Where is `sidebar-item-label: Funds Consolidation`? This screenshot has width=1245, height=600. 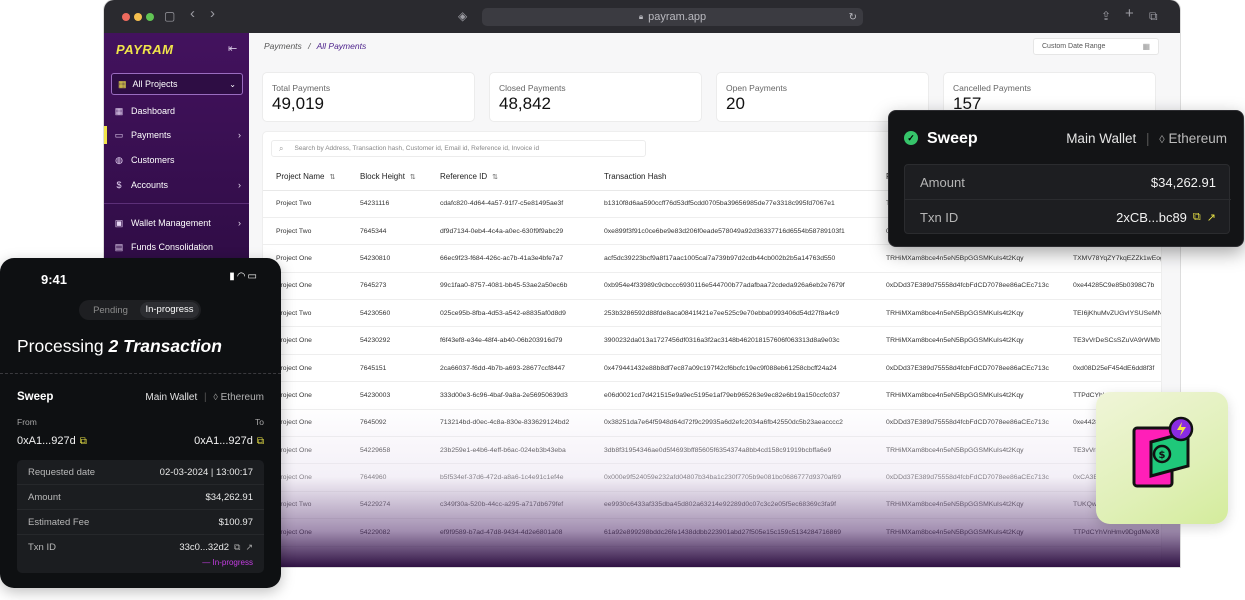
sidebar-item-label: Funds Consolidation is located at coordinates (172, 247).